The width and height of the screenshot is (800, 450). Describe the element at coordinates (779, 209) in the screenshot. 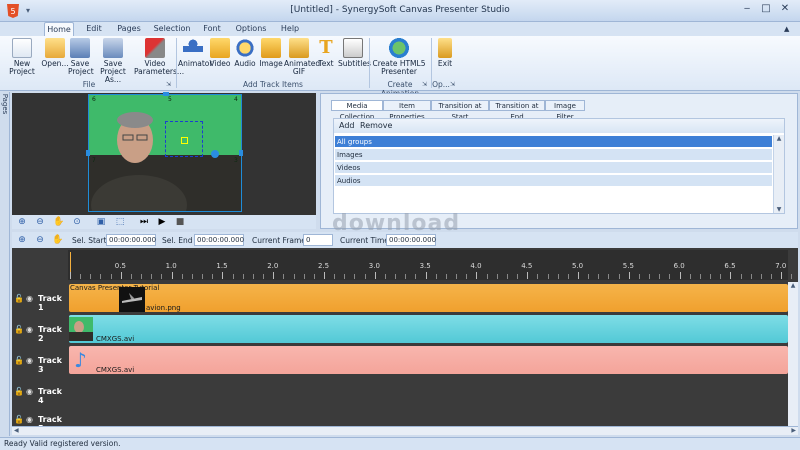

I see `scroll-down-icon: ▼` at that location.